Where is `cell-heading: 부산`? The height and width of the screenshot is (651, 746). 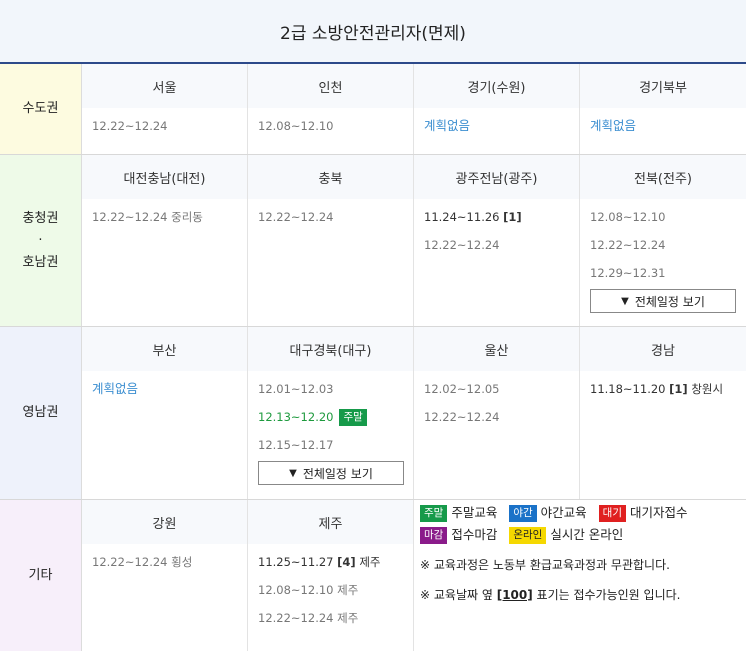 cell-heading: 부산 is located at coordinates (164, 349).